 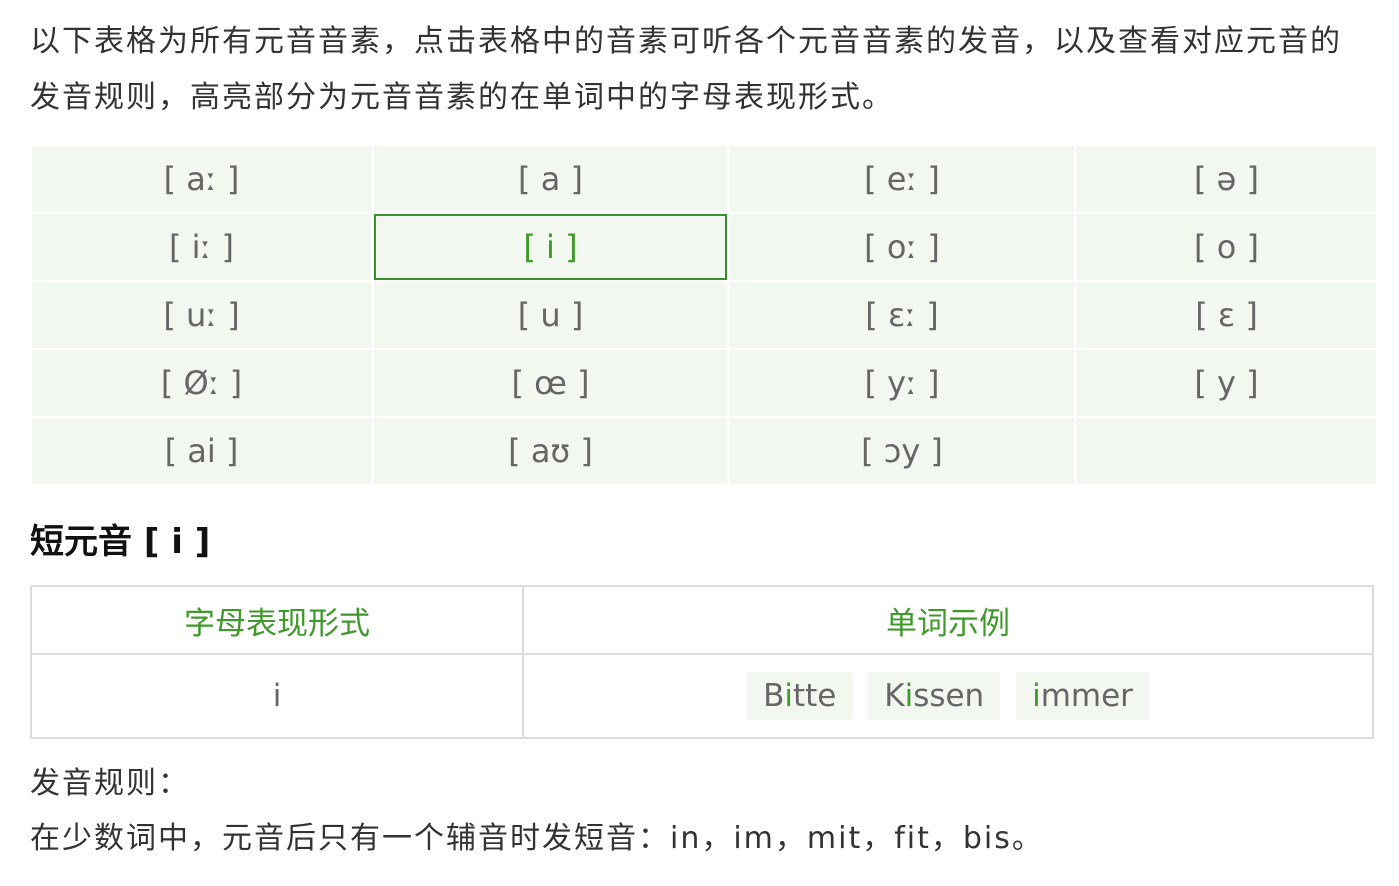 I want to click on phoneme-cell-o-slash-long: [ Øː ], so click(x=201, y=383).